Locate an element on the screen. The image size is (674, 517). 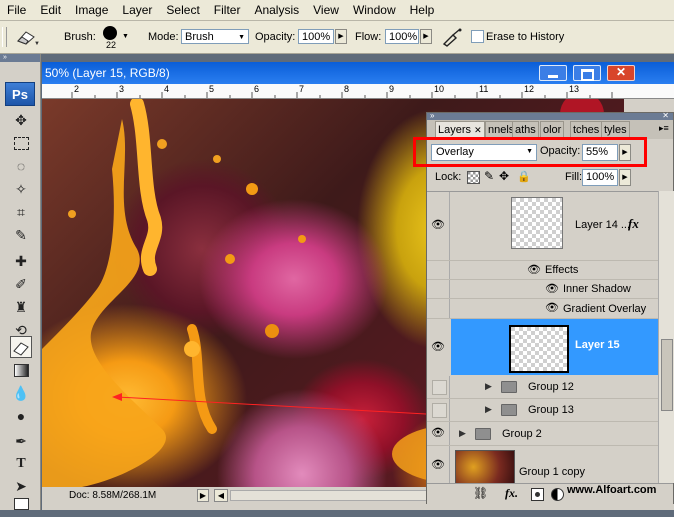
type-tool-icon: T is located at coordinates (21, 464).